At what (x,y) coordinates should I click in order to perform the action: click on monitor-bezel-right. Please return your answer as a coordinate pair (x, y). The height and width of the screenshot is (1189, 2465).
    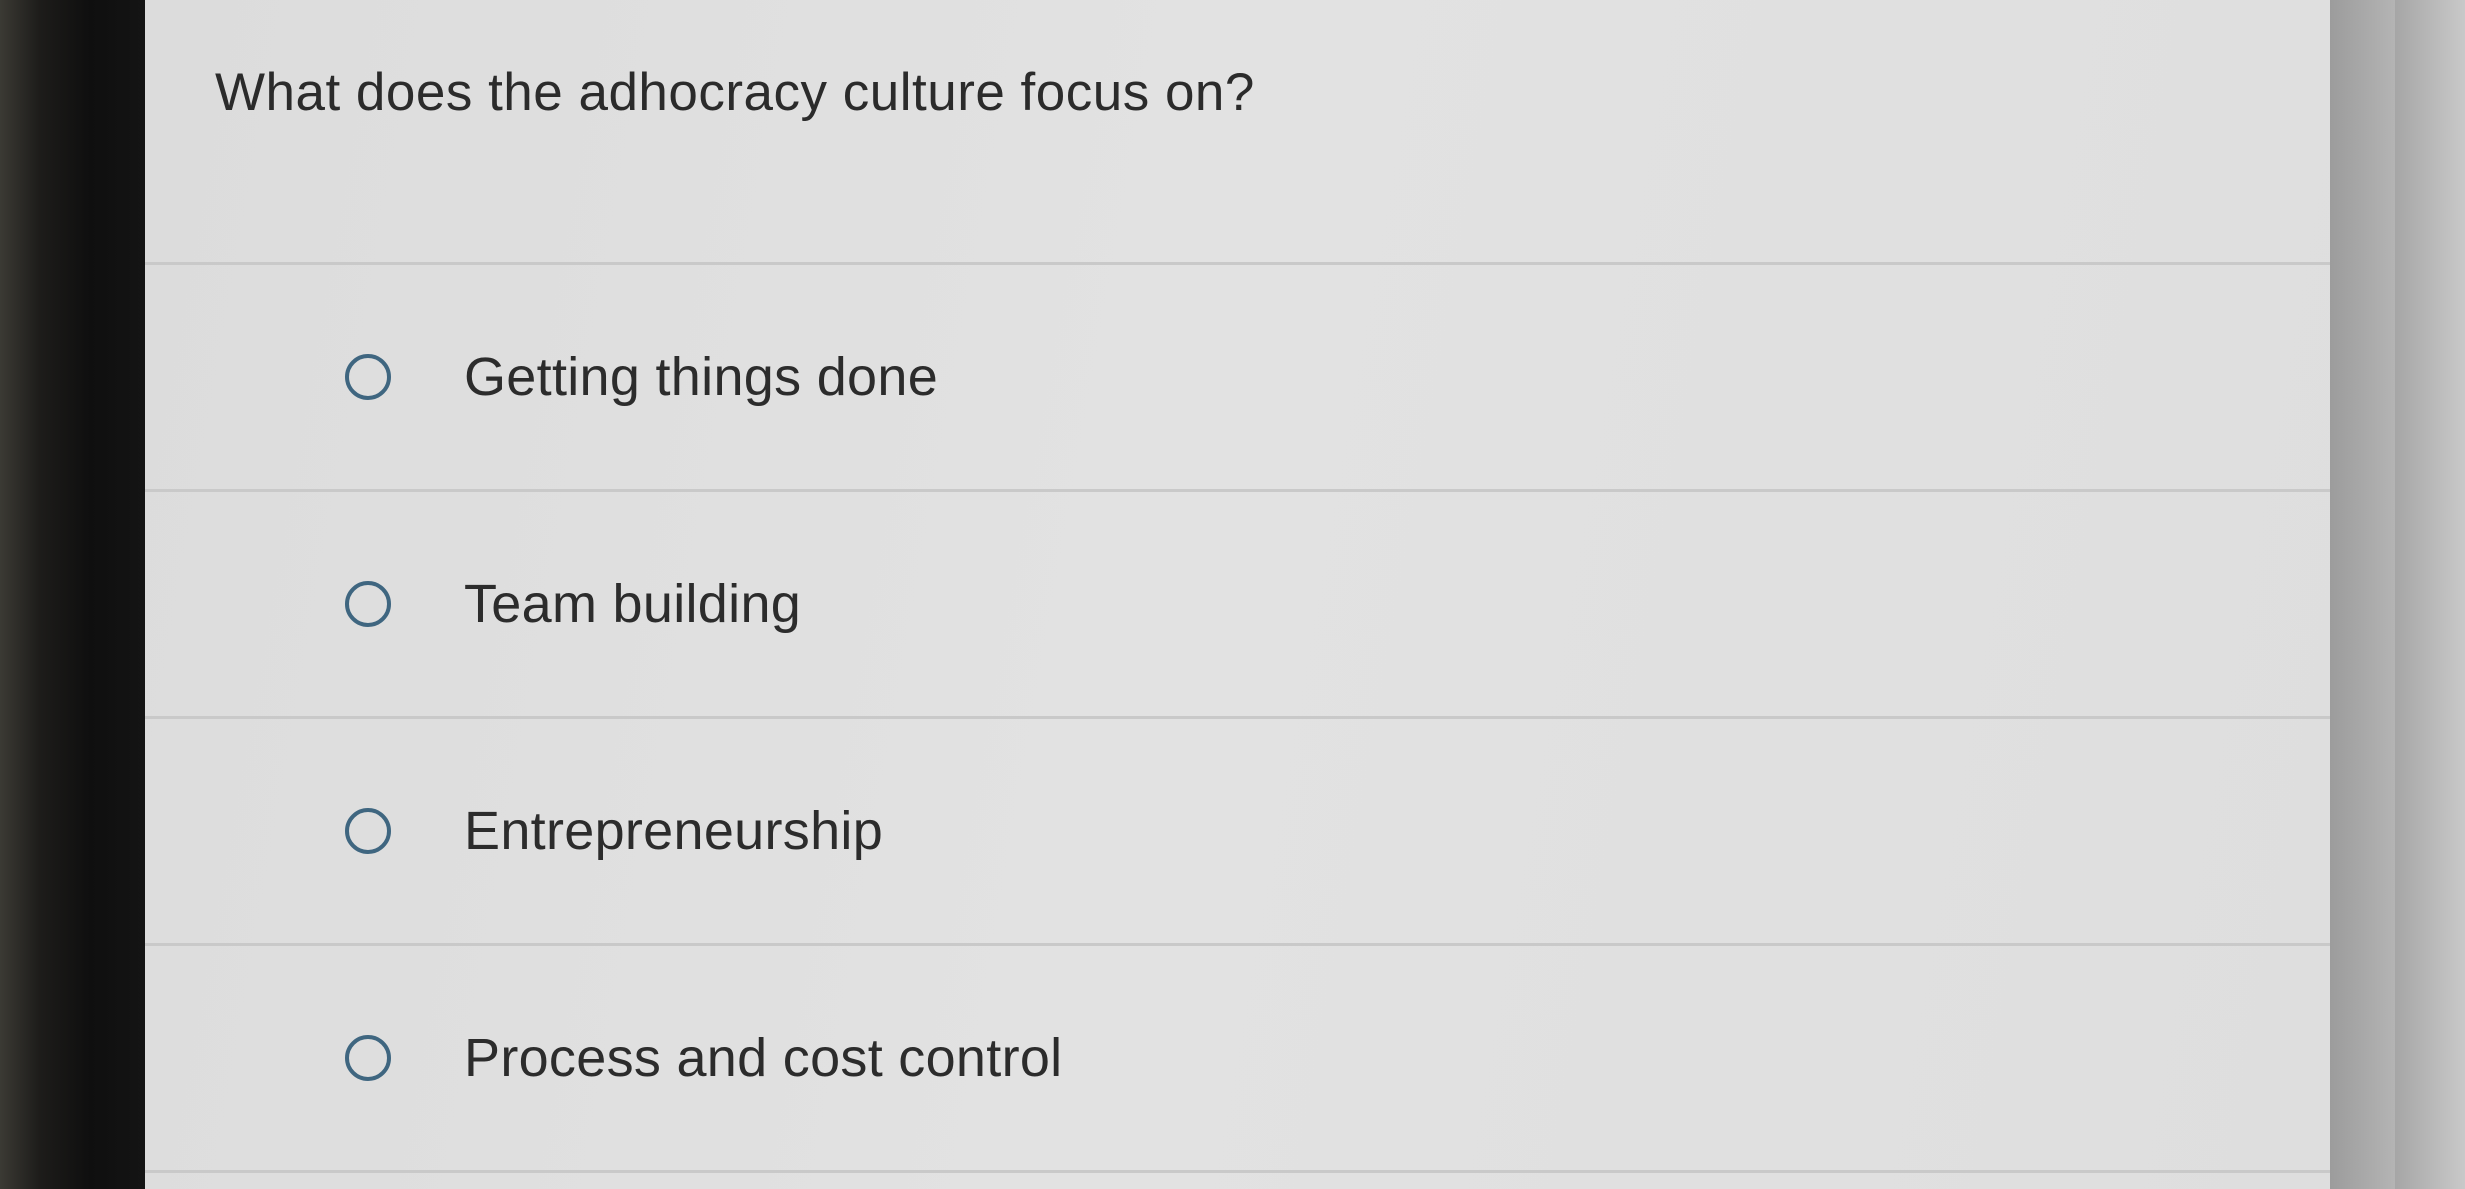
    Looking at the image, I should click on (2430, 594).